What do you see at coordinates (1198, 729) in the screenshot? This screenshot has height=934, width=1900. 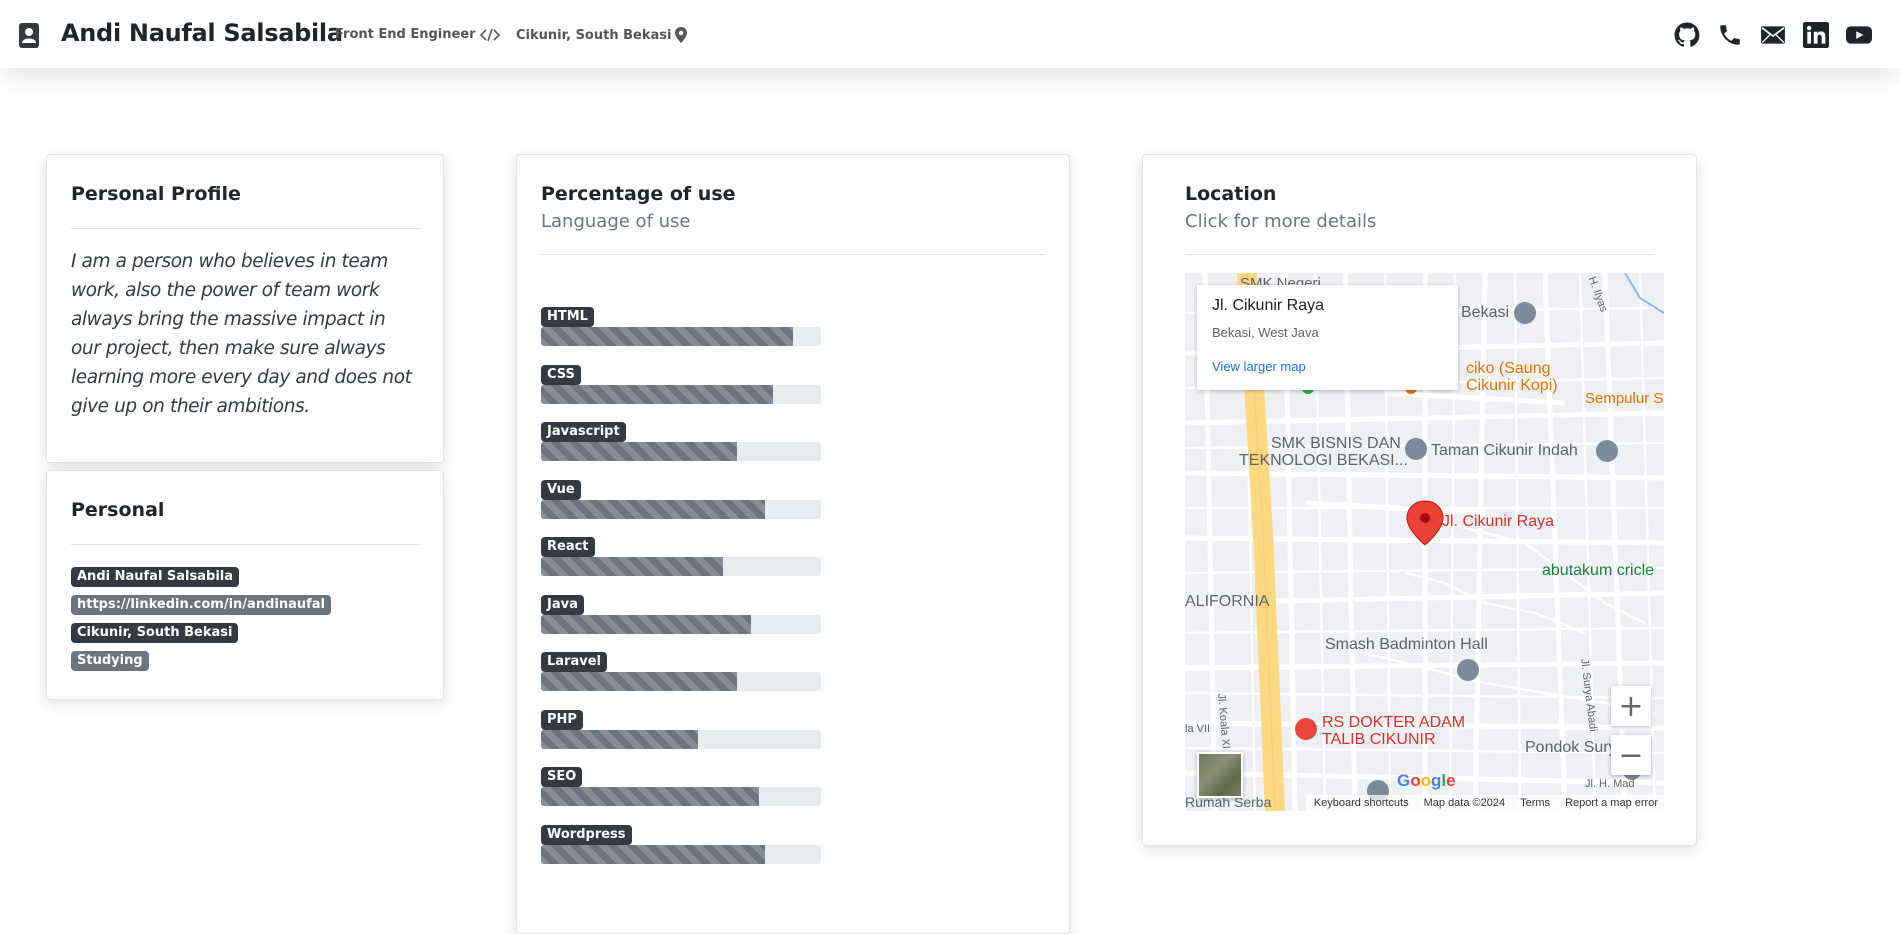 I see `map-label: la VII` at bounding box center [1198, 729].